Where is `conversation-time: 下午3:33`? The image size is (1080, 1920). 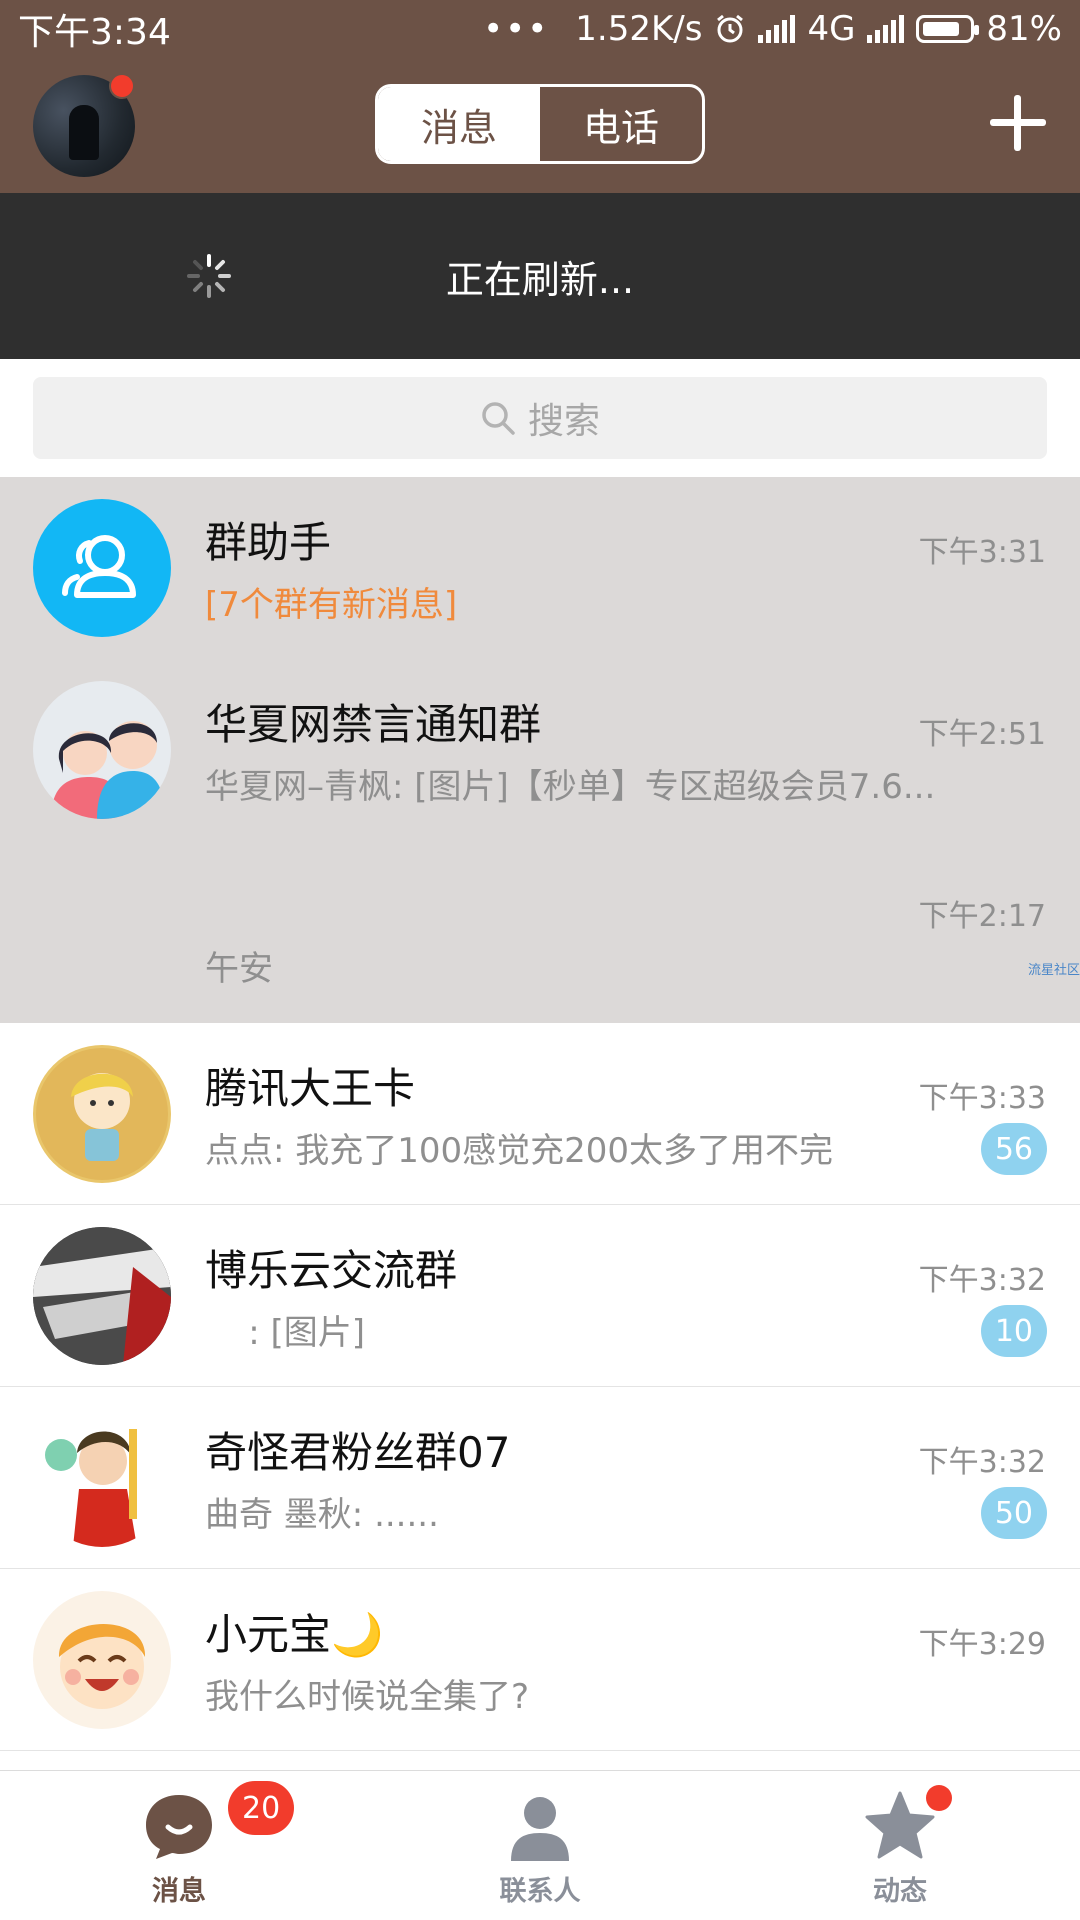
conversation-time: 下午3:33 is located at coordinates (982, 1098).